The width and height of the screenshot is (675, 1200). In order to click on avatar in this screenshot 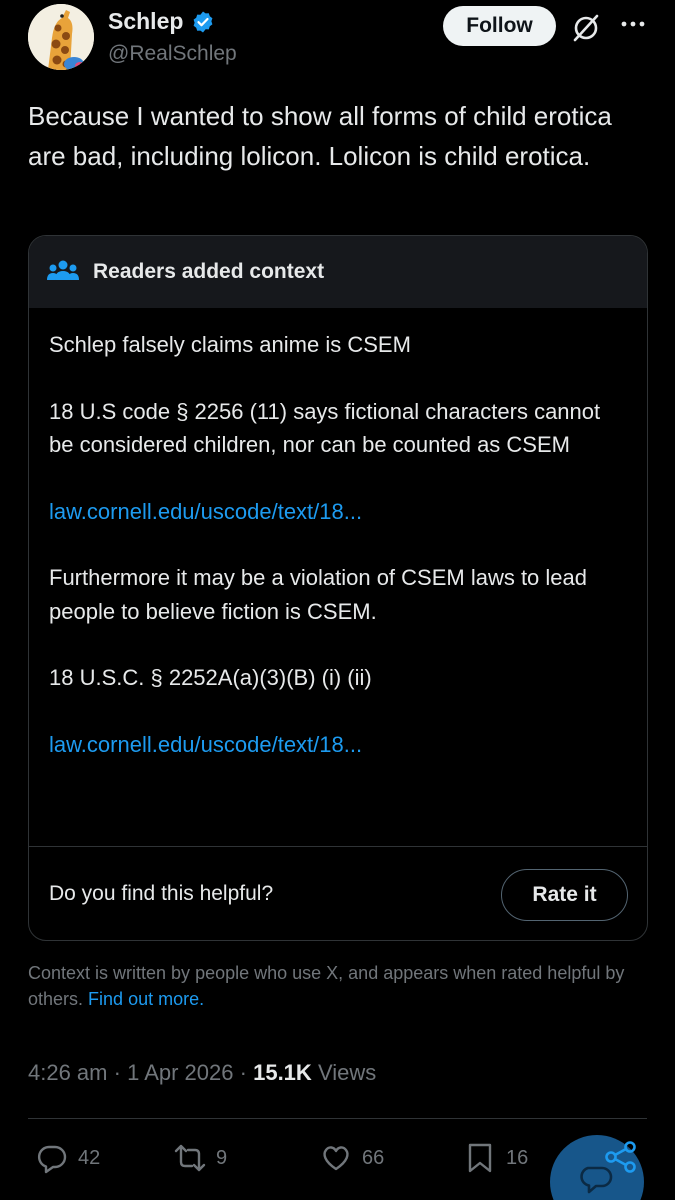, I will do `click(61, 37)`.